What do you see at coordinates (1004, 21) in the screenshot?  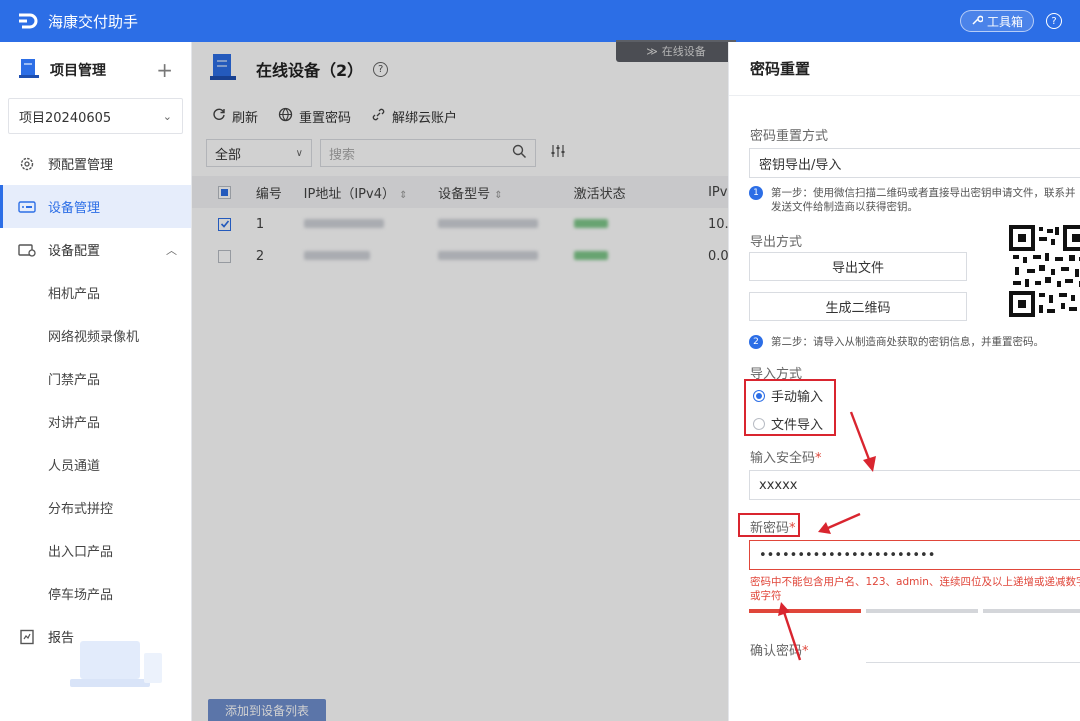 I see `toolbox-label: 工具箱` at bounding box center [1004, 21].